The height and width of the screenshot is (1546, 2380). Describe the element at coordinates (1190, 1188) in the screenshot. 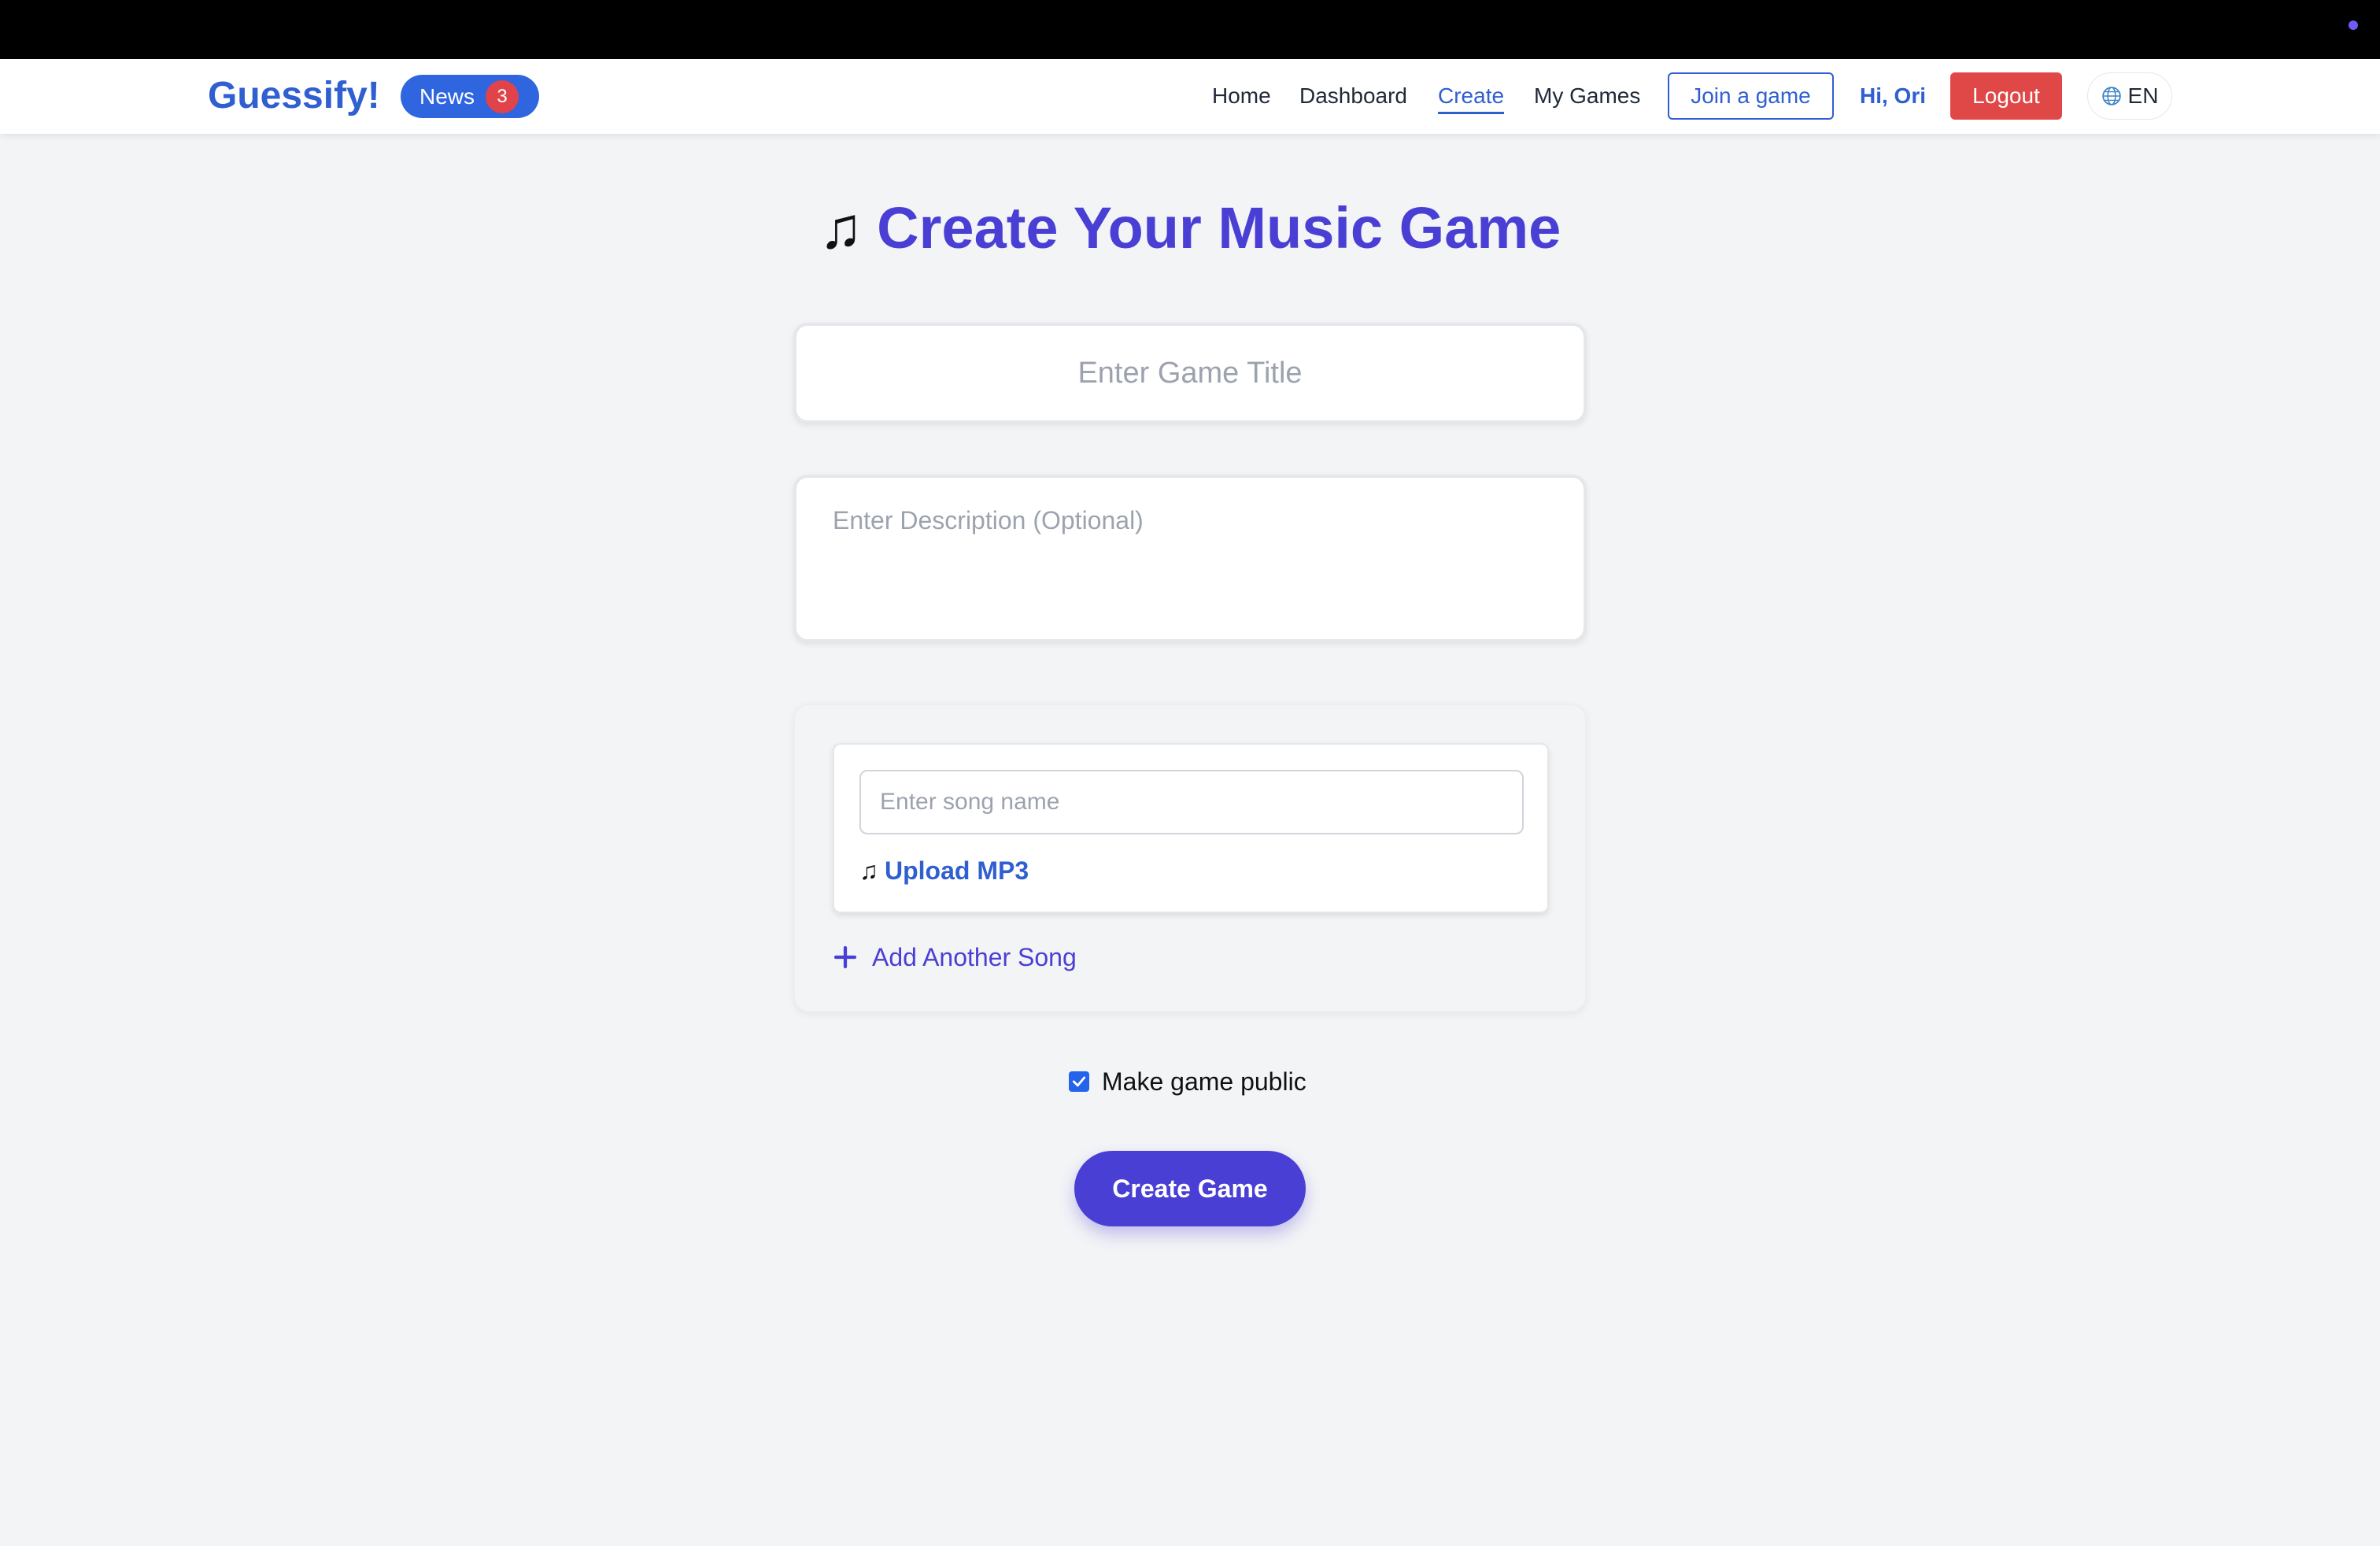

I see `create-game-button: Create Game` at that location.